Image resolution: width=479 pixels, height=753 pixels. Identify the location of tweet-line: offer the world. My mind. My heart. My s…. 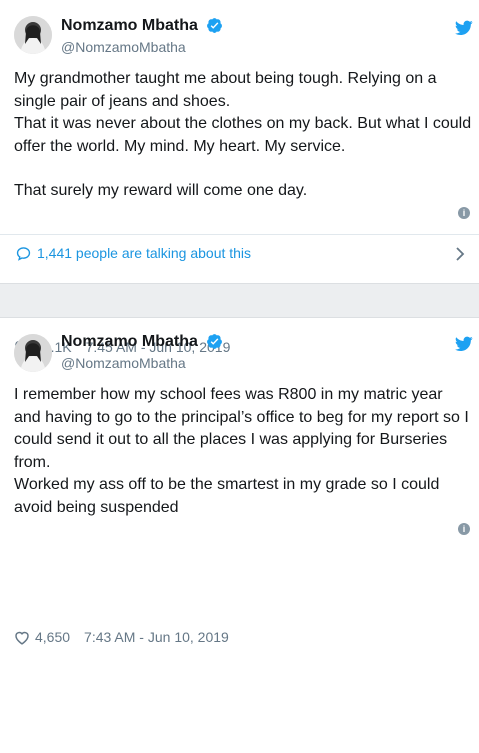
(180, 146).